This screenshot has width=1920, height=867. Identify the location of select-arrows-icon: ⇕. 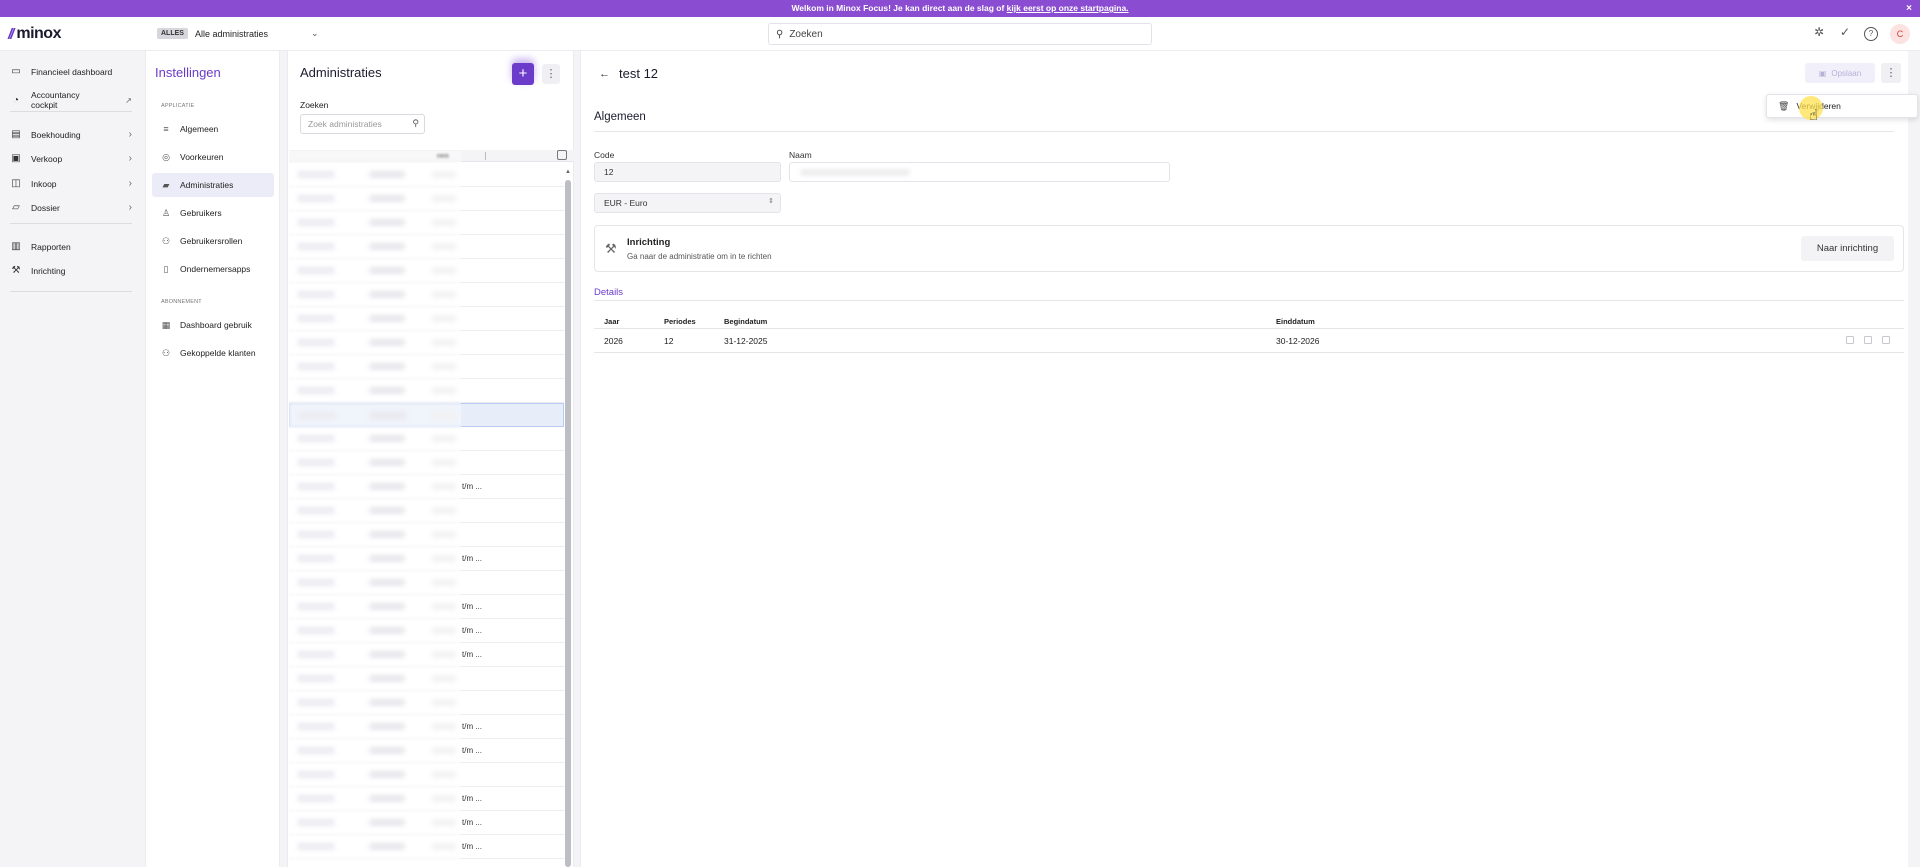
(771, 201).